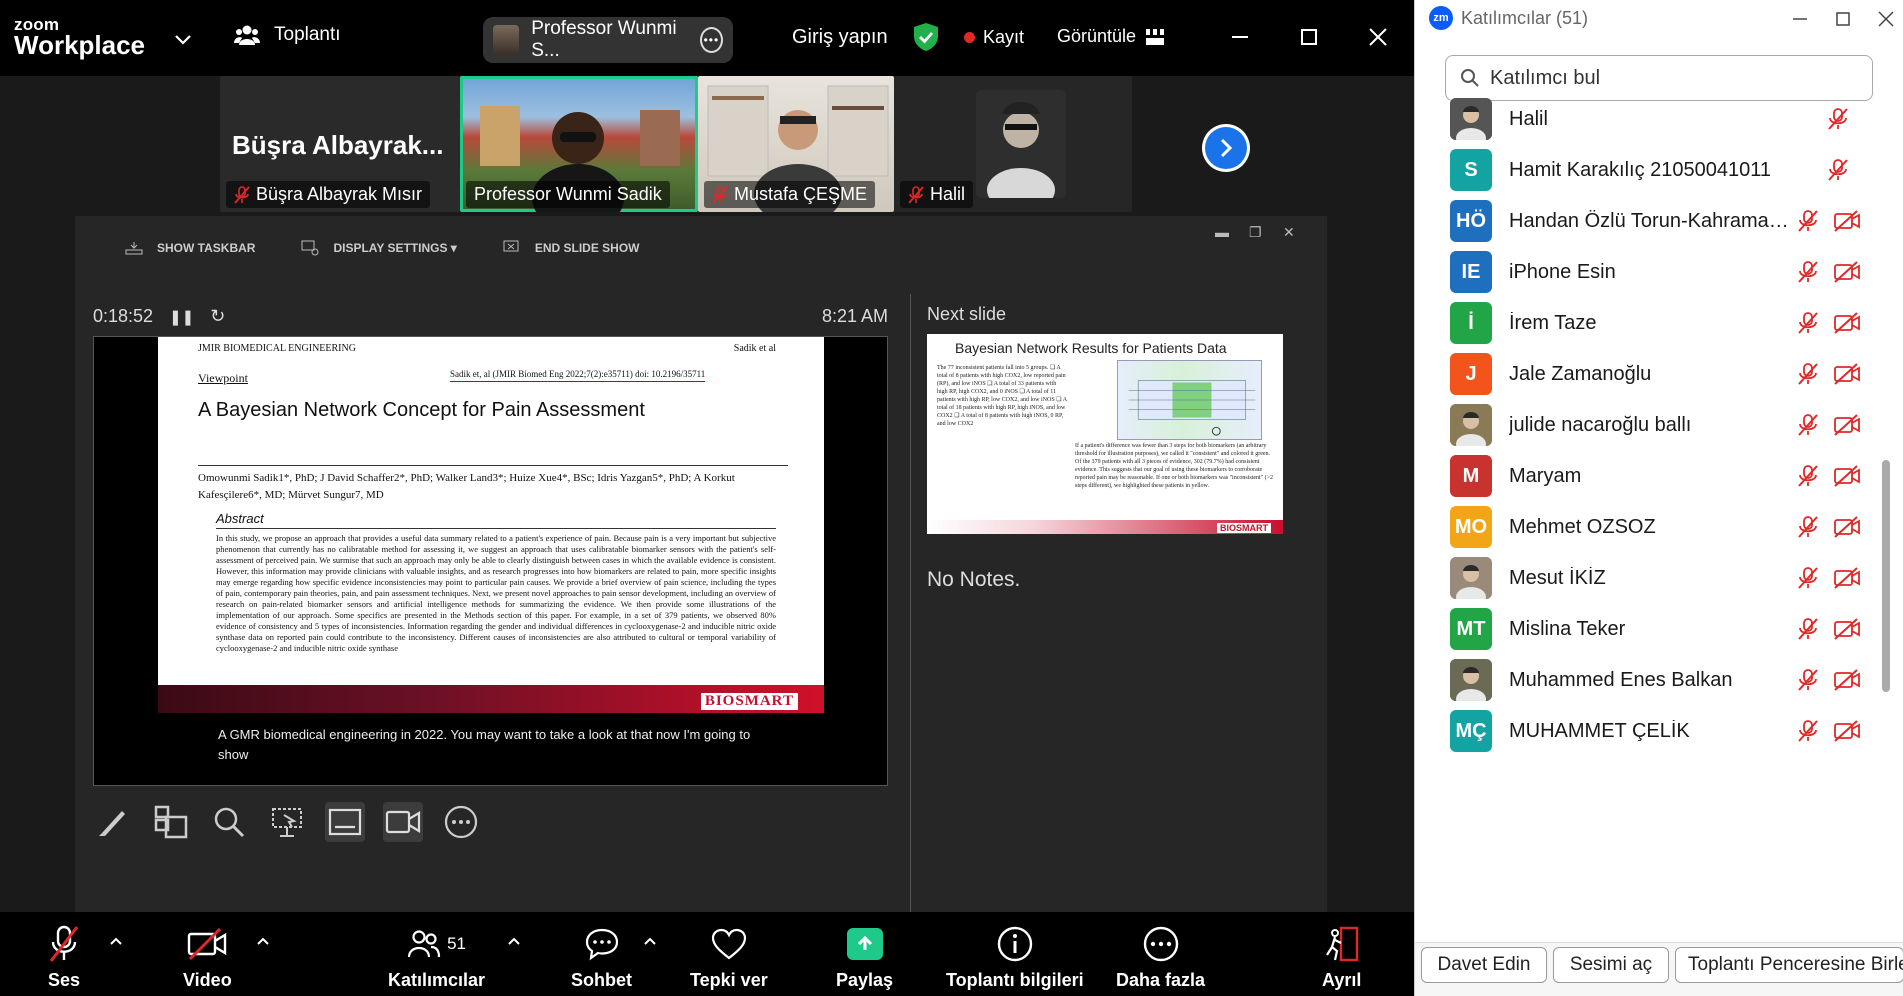 The width and height of the screenshot is (1903, 996). What do you see at coordinates (1013, 144) in the screenshot?
I see `video-tile: Halil` at bounding box center [1013, 144].